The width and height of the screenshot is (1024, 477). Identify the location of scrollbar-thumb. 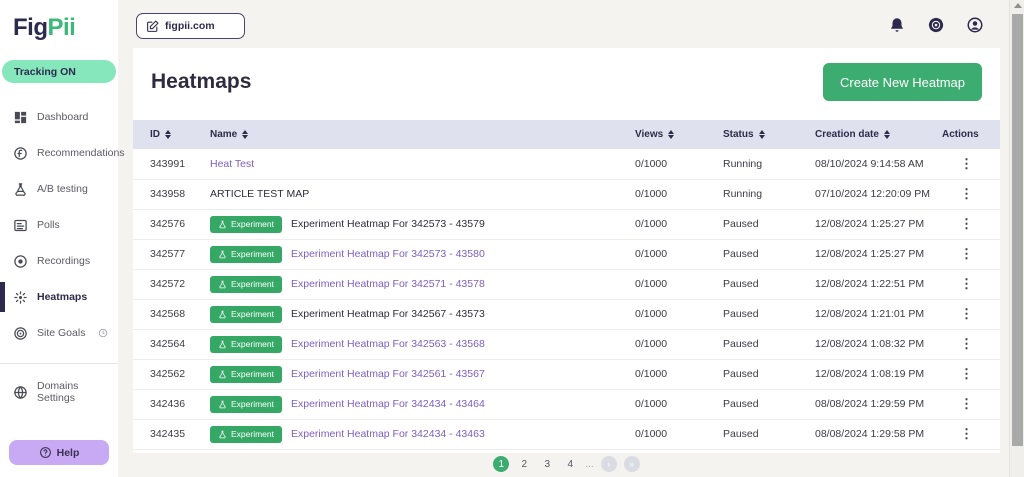
(1017, 230).